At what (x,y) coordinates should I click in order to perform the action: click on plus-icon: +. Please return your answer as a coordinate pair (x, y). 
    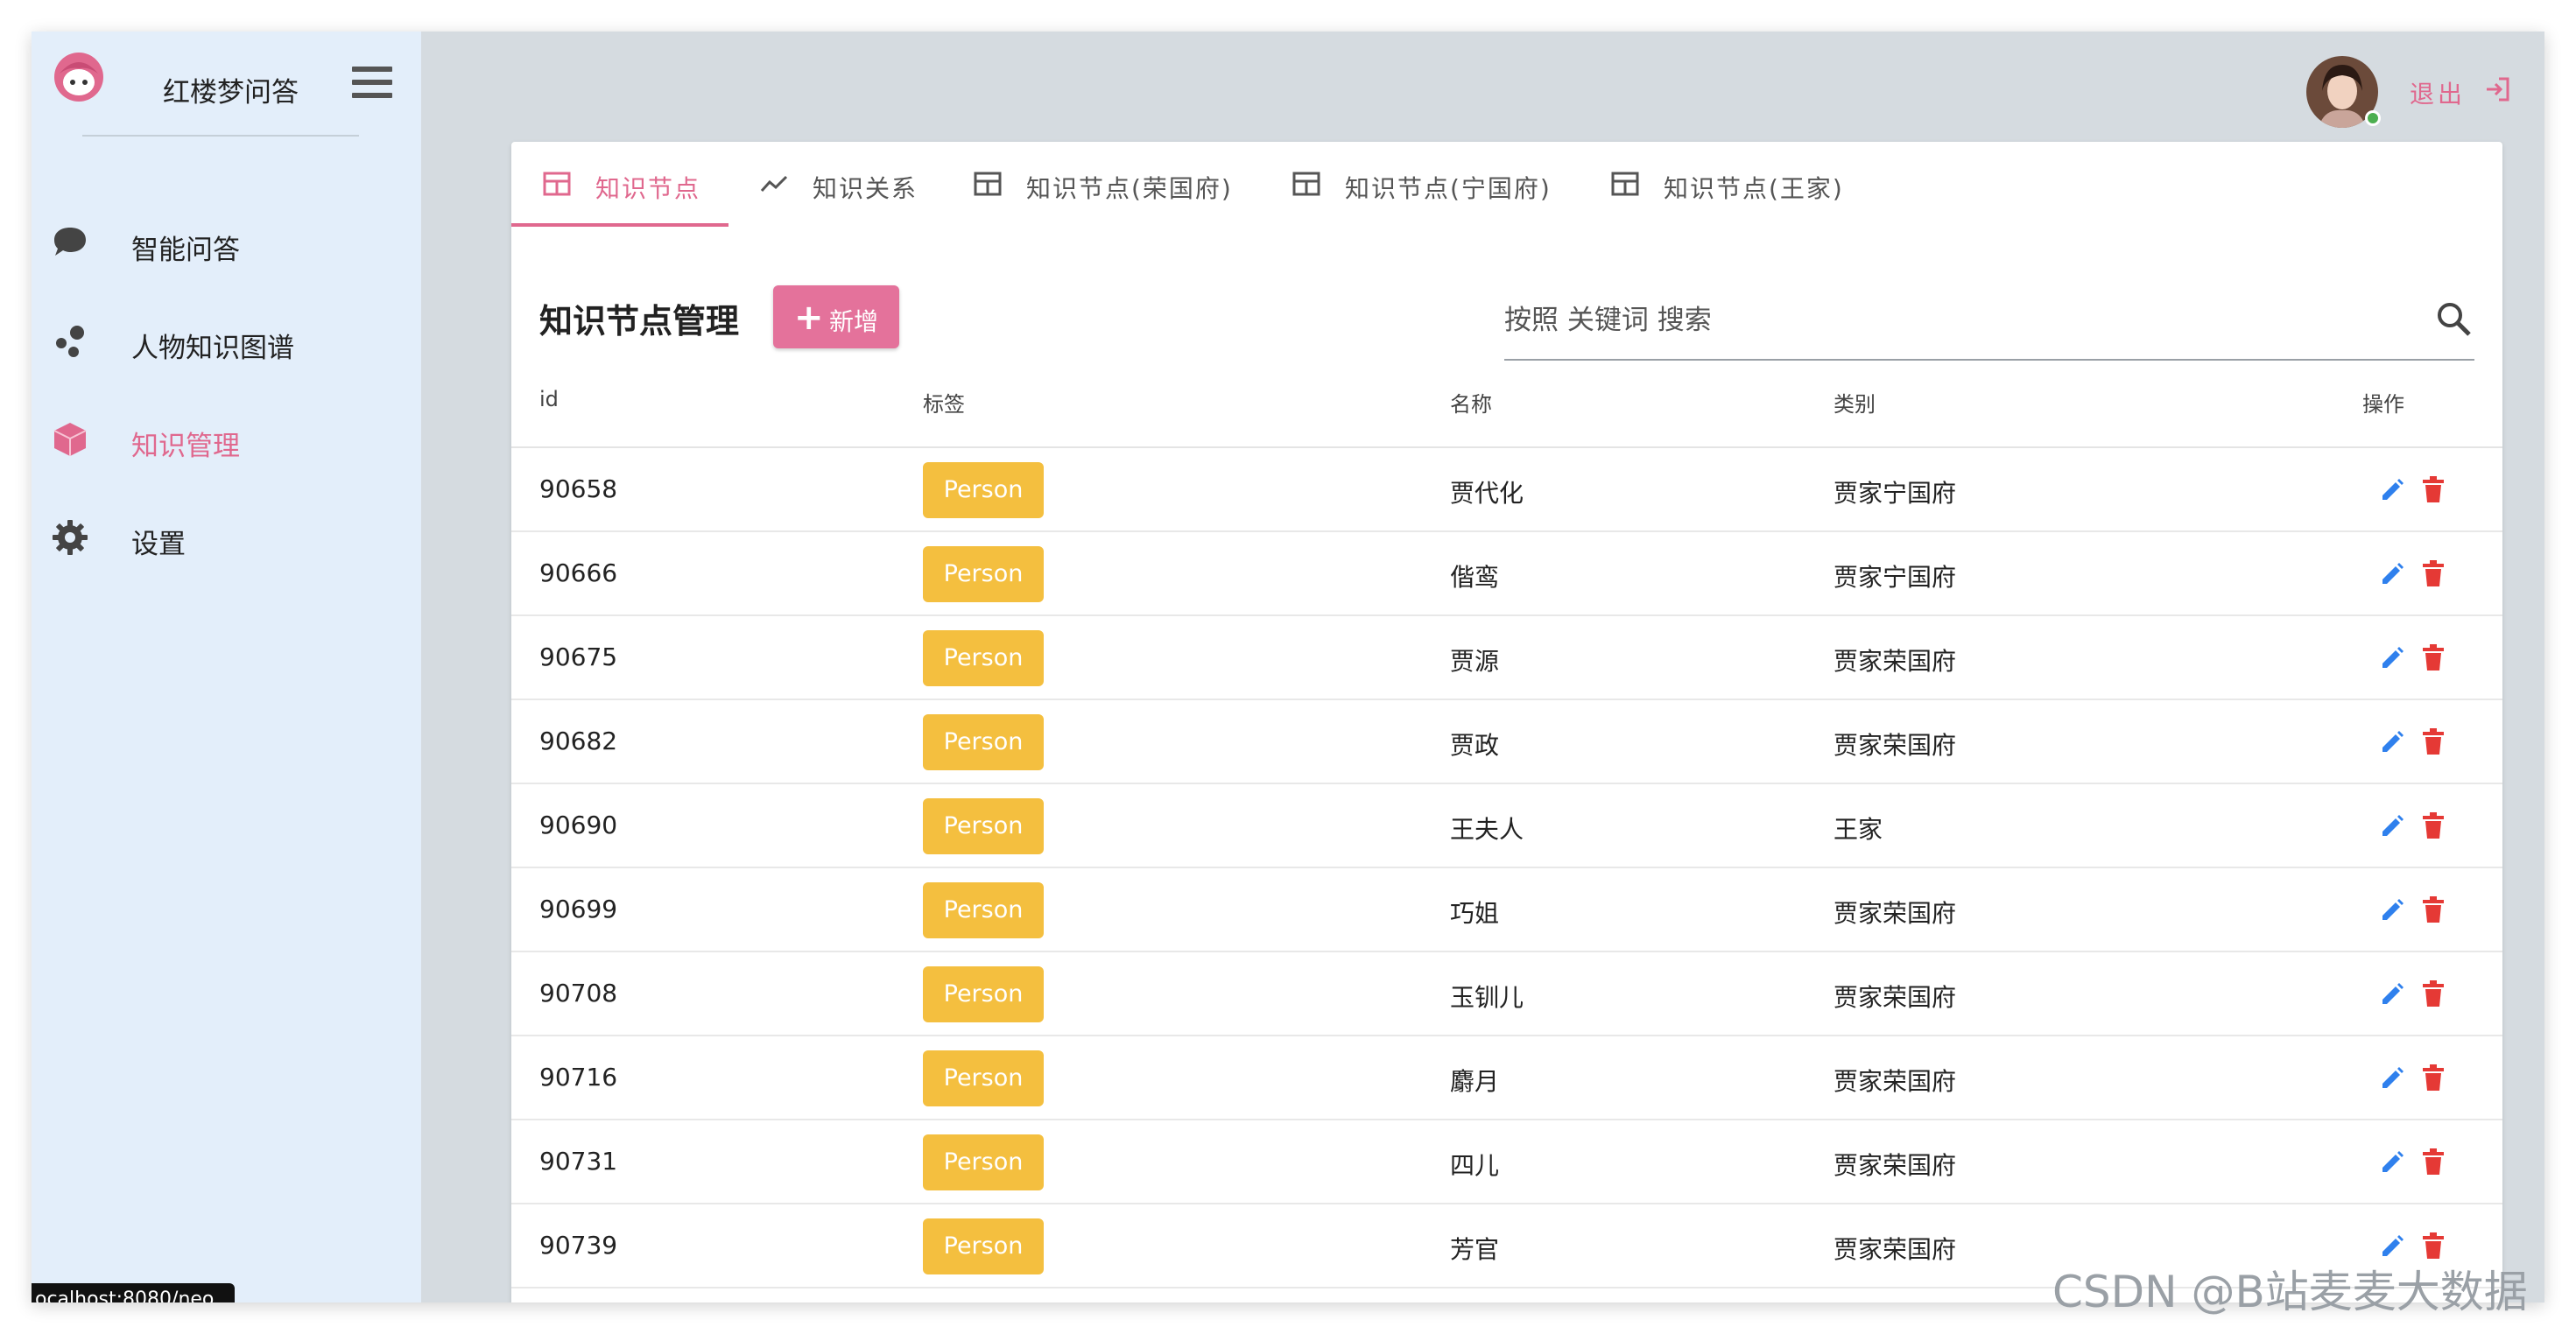
    Looking at the image, I should click on (809, 318).